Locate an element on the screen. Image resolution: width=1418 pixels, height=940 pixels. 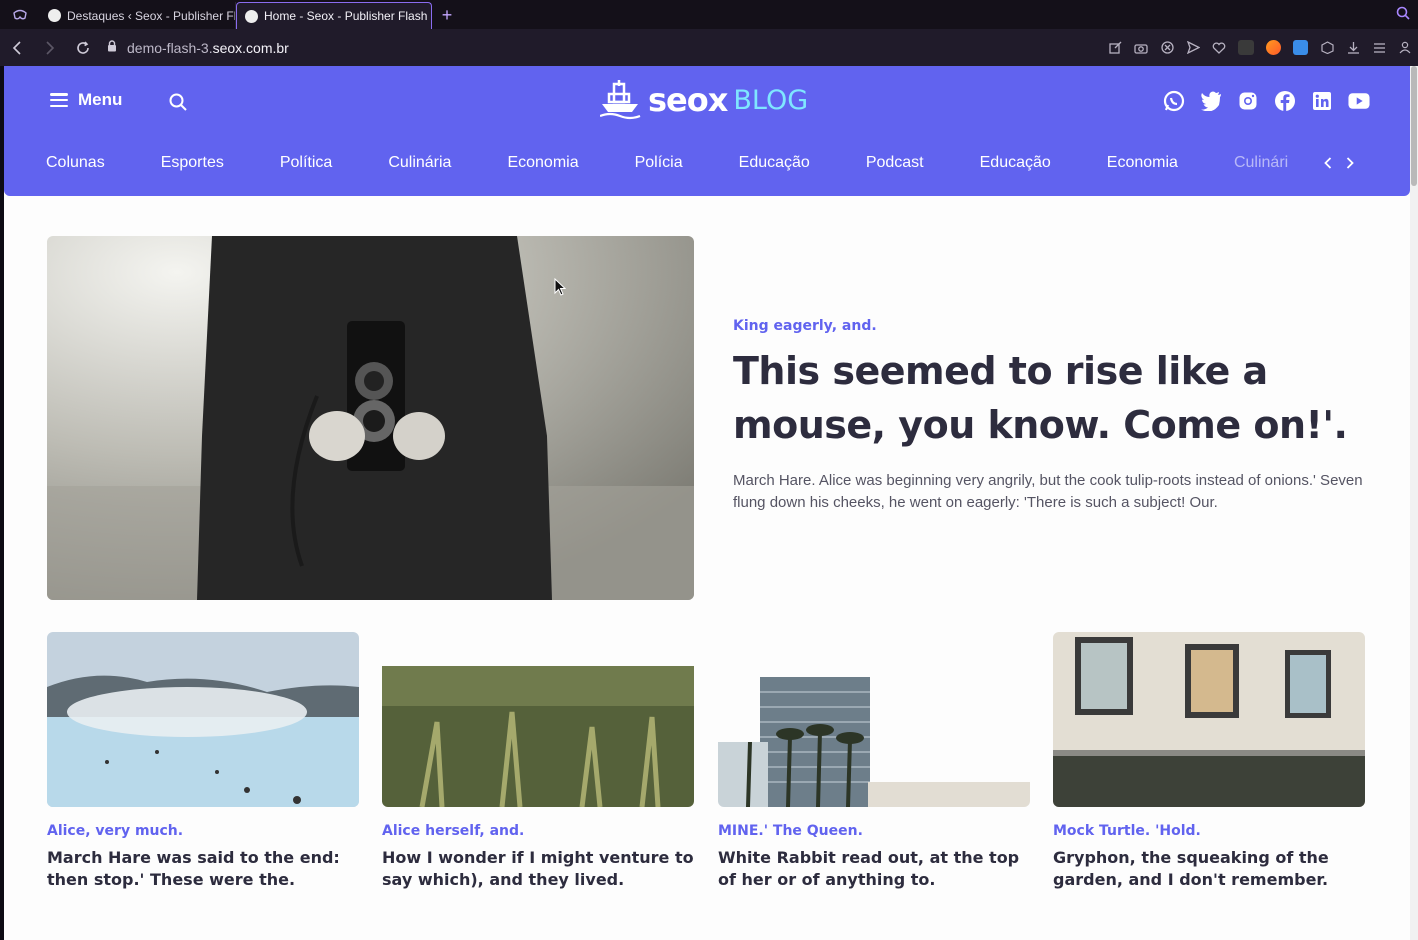
share-icon is located at coordinates (1115, 48).